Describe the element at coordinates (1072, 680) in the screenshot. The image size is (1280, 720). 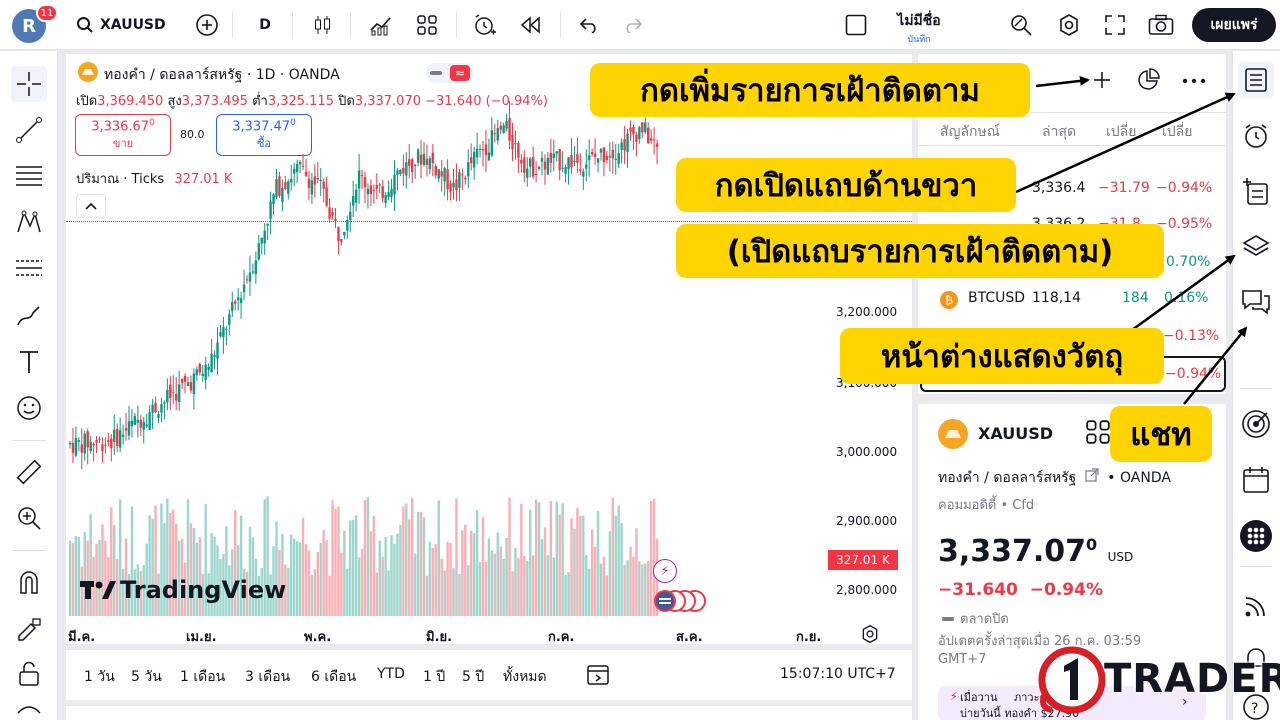
I see `trader-logo-mark` at that location.